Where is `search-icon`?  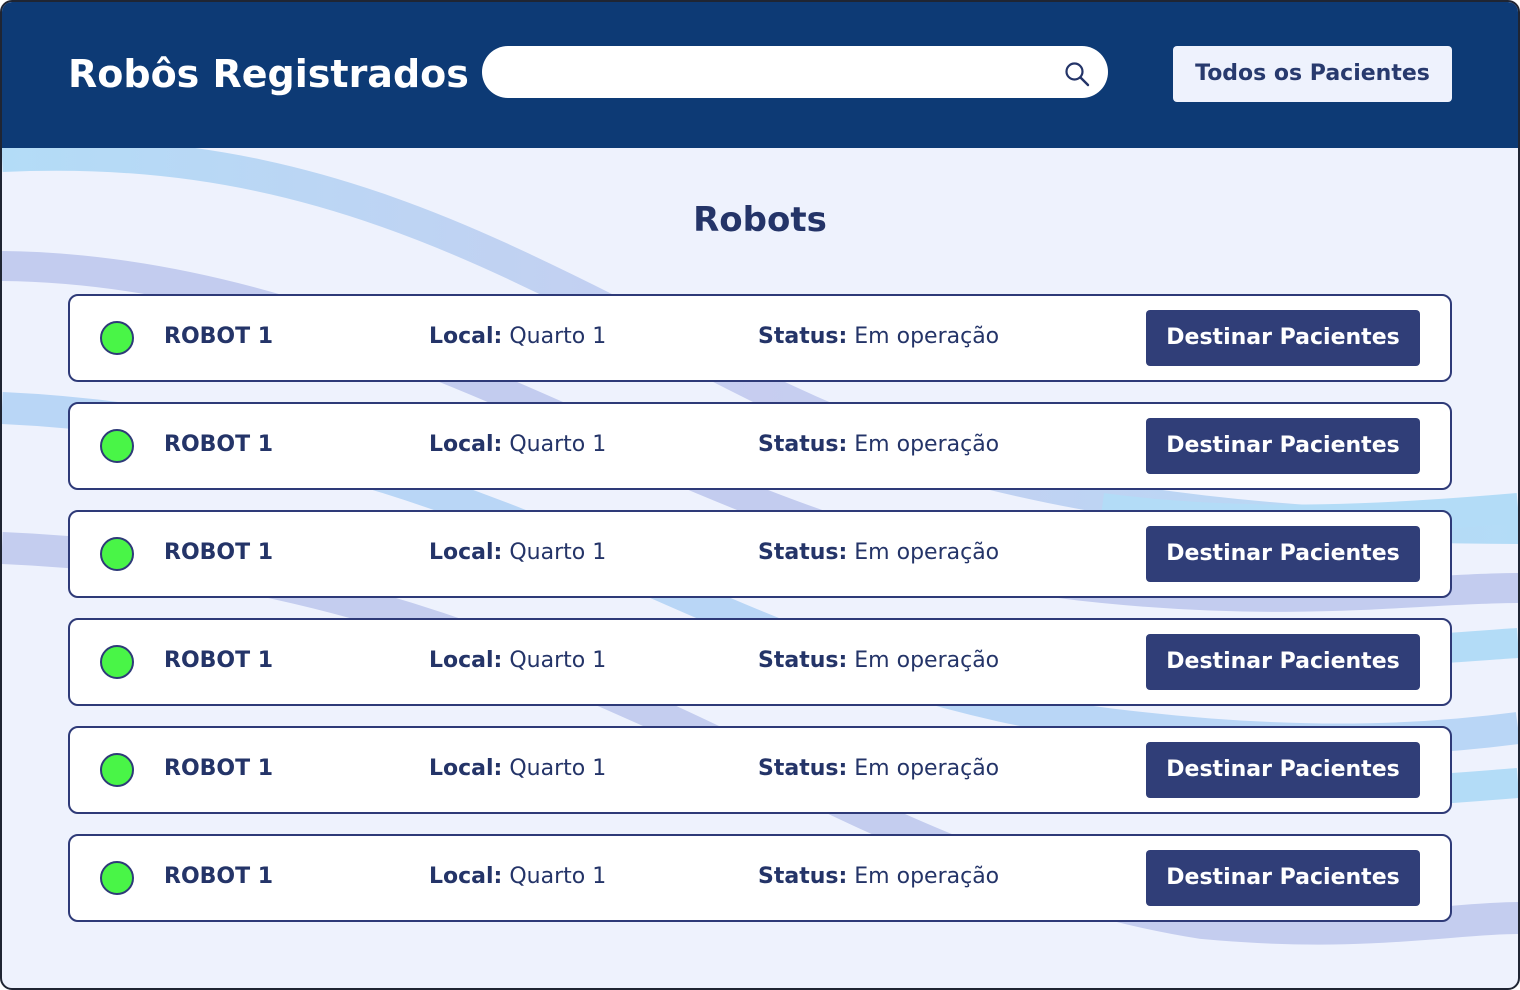 search-icon is located at coordinates (1077, 74).